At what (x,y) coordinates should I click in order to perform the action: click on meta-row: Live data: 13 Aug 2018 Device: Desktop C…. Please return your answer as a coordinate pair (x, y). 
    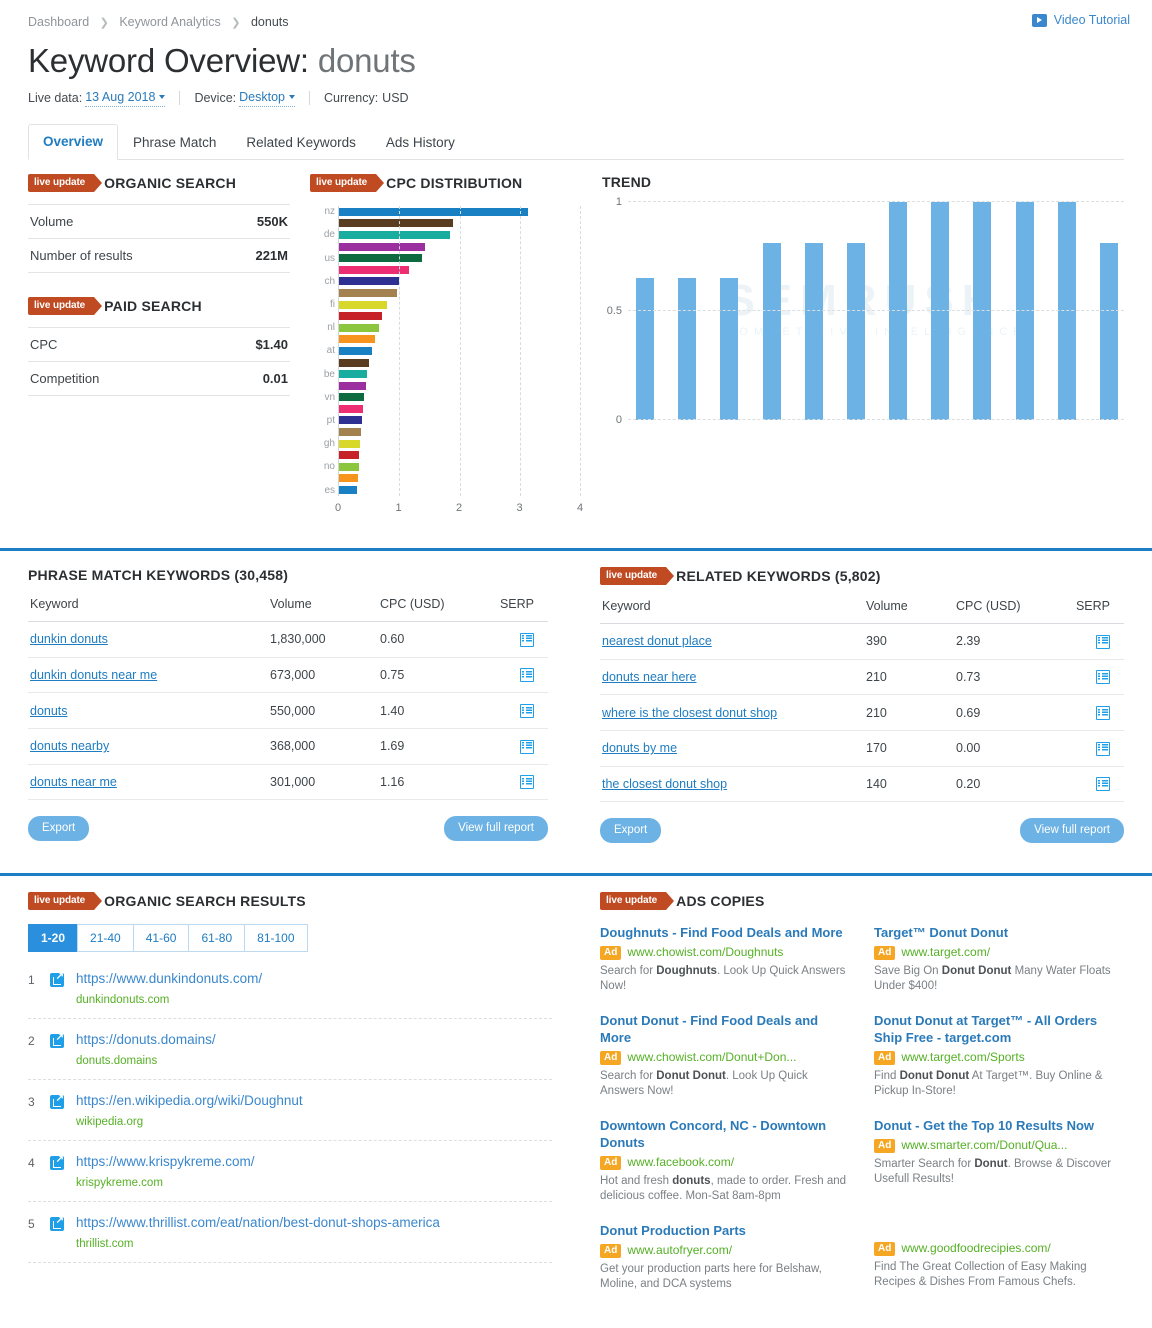
    Looking at the image, I should click on (576, 97).